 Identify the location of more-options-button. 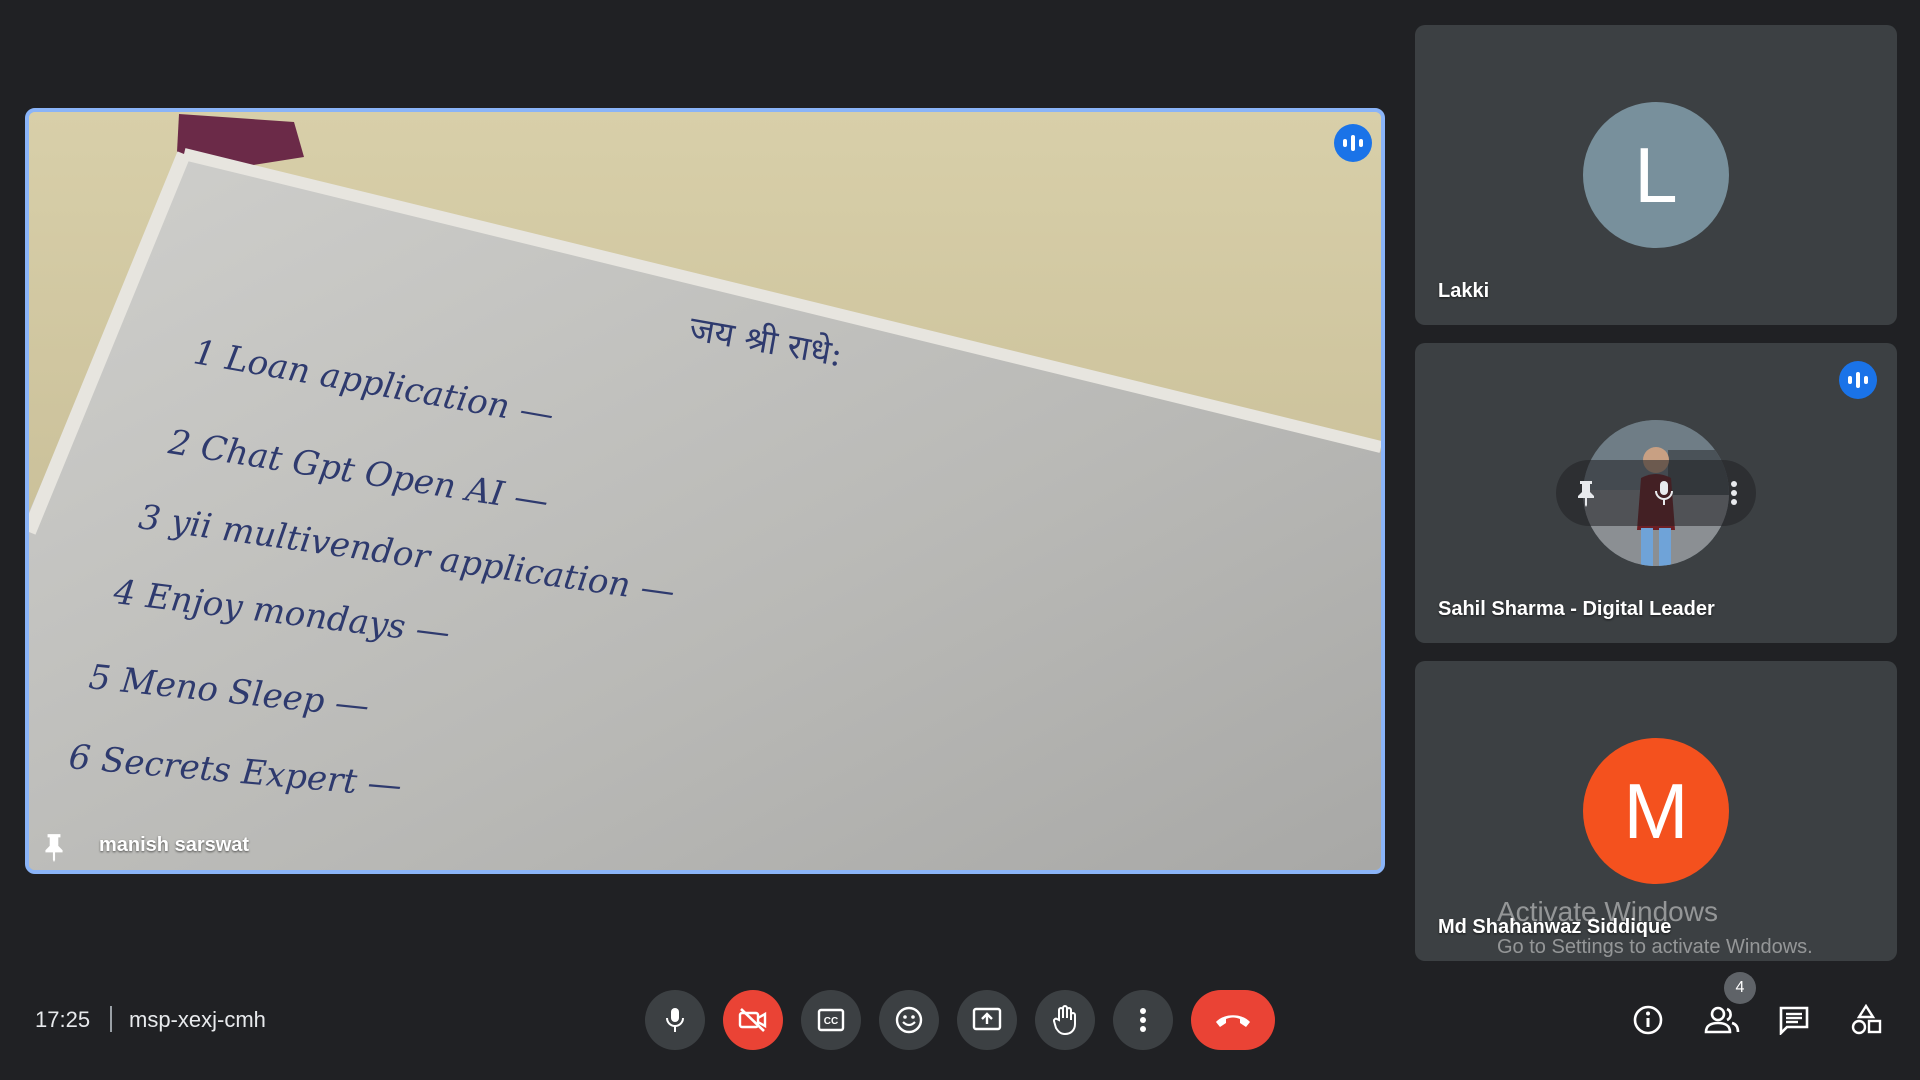
(1143, 1020).